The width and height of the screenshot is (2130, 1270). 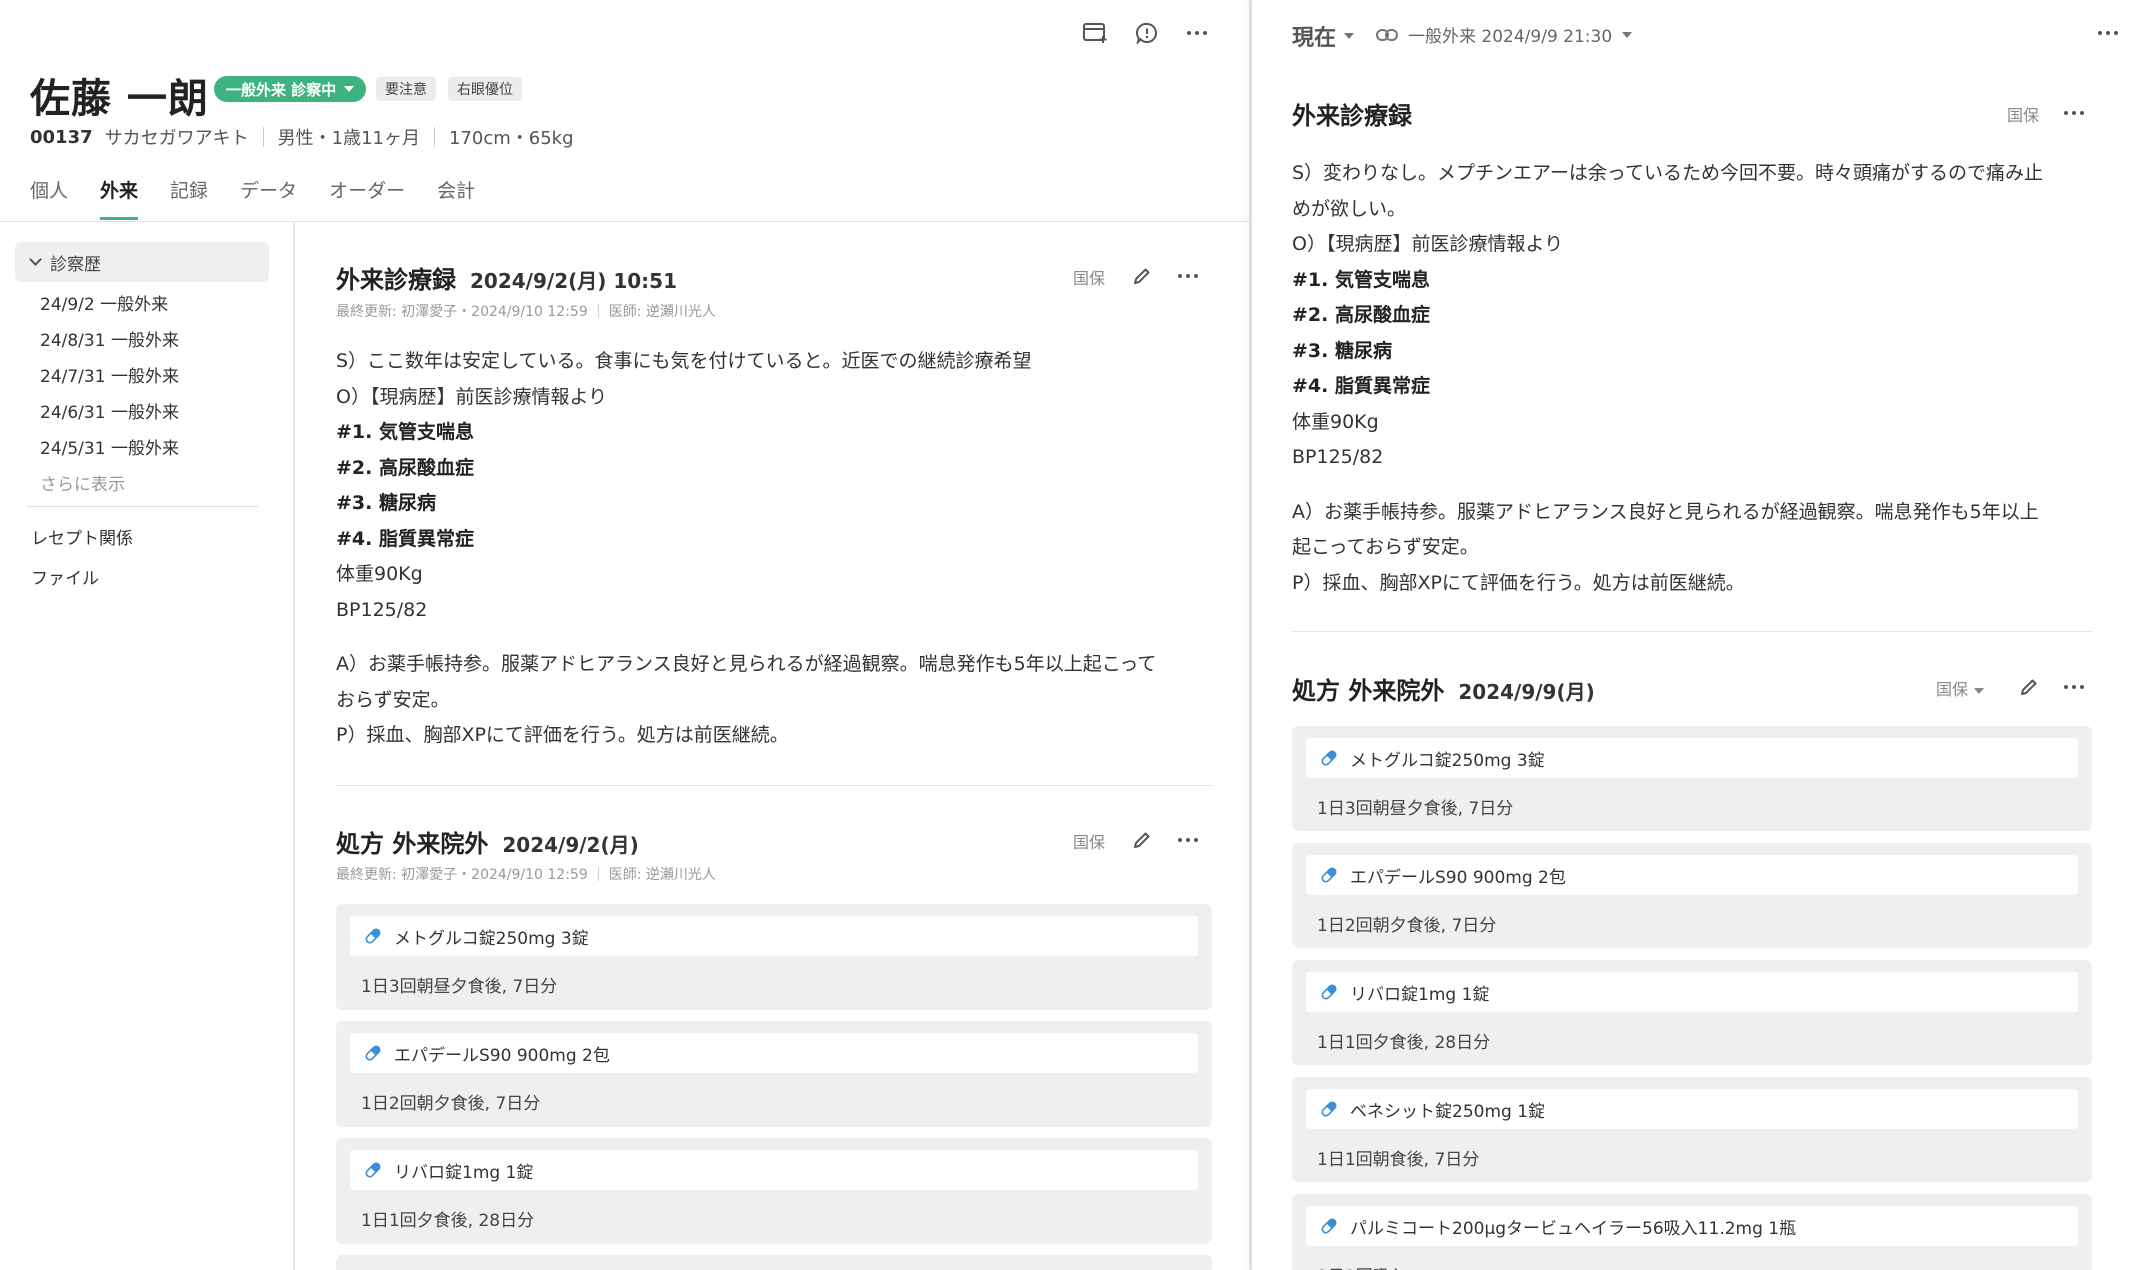 I want to click on visit-history-item: 24/6/31 一般外来, so click(x=109, y=410).